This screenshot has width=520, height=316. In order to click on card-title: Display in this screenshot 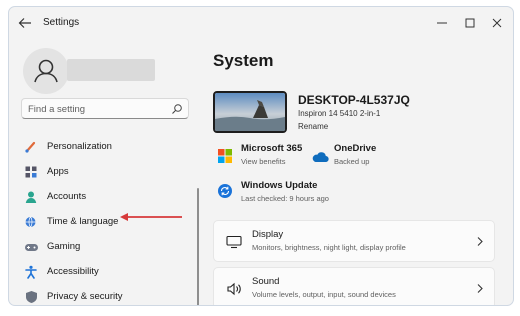, I will do `click(268, 234)`.